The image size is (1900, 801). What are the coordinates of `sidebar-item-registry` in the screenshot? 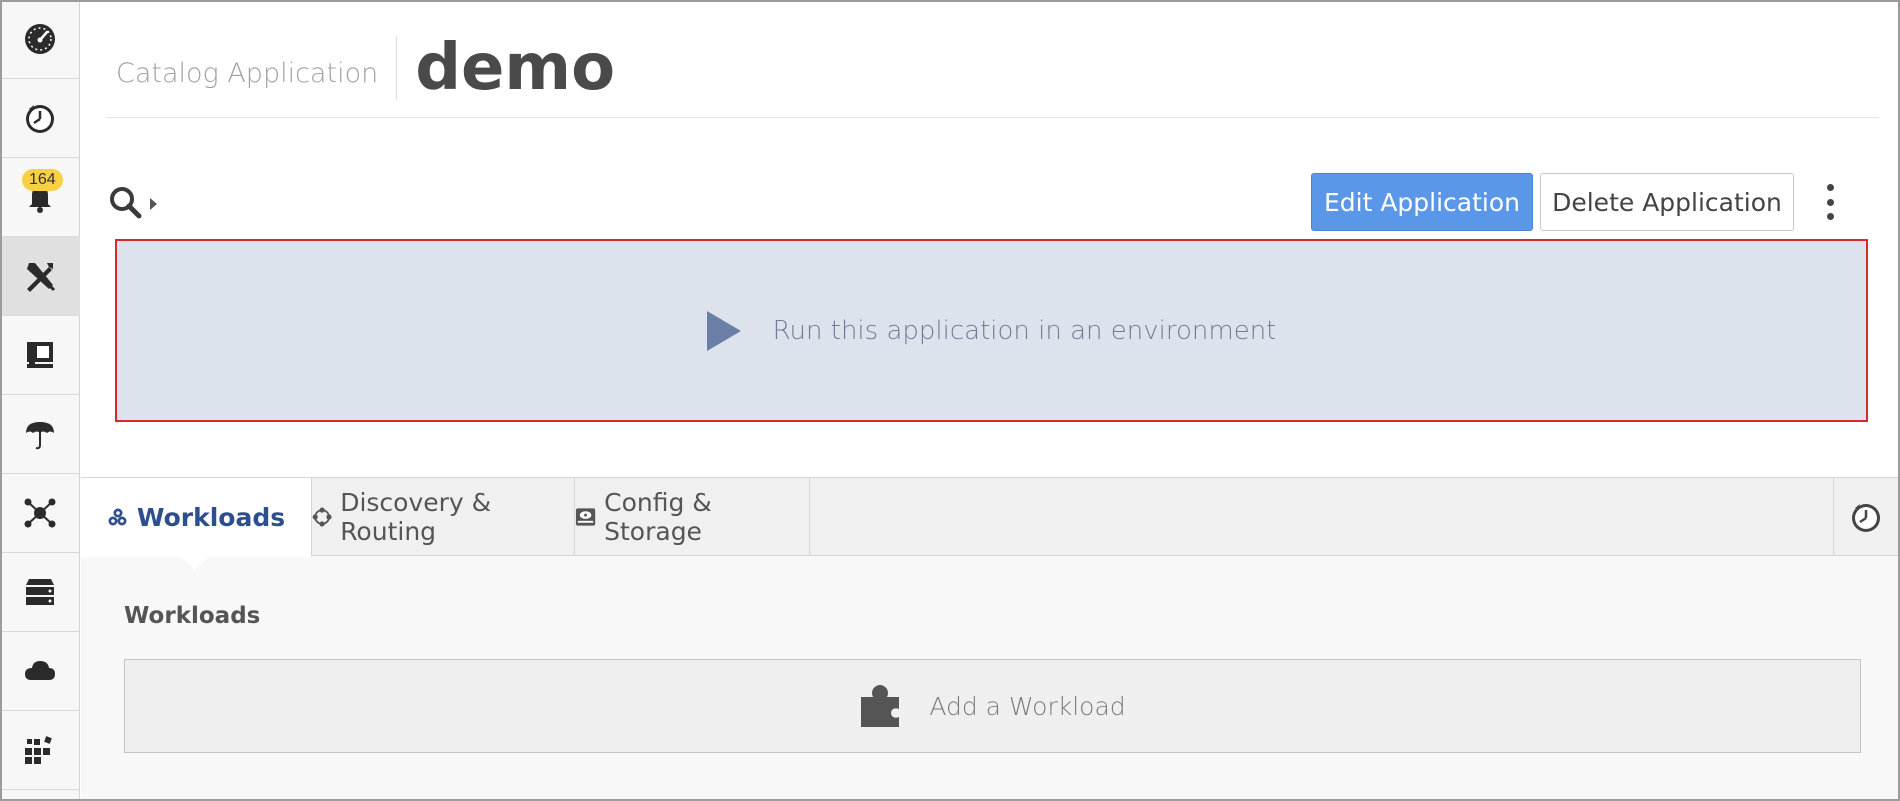 It's located at (40, 750).